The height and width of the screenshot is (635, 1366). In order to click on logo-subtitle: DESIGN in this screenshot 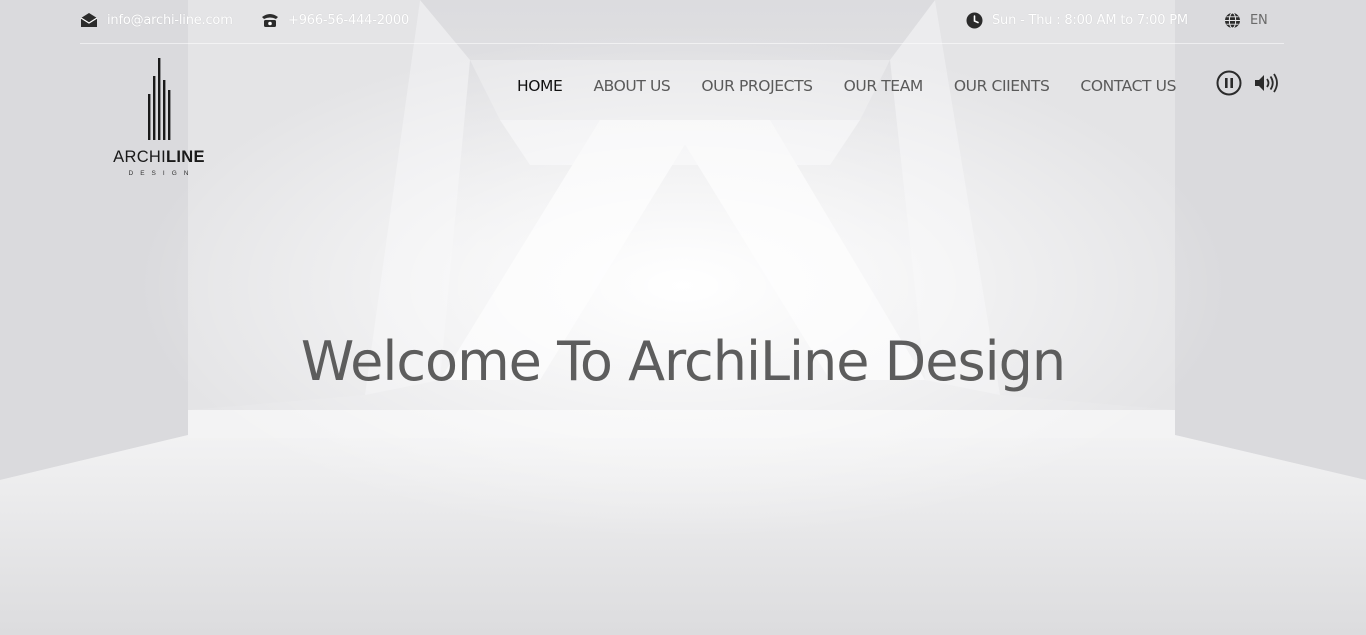, I will do `click(162, 173)`.